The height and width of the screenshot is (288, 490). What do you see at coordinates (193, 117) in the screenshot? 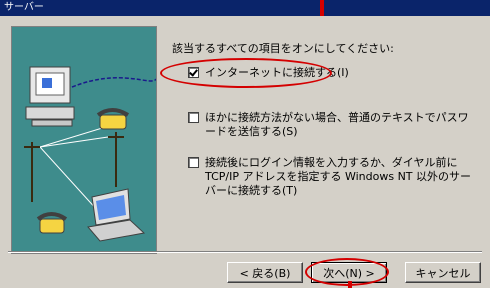
I see `checkbox-plaintext-password` at bounding box center [193, 117].